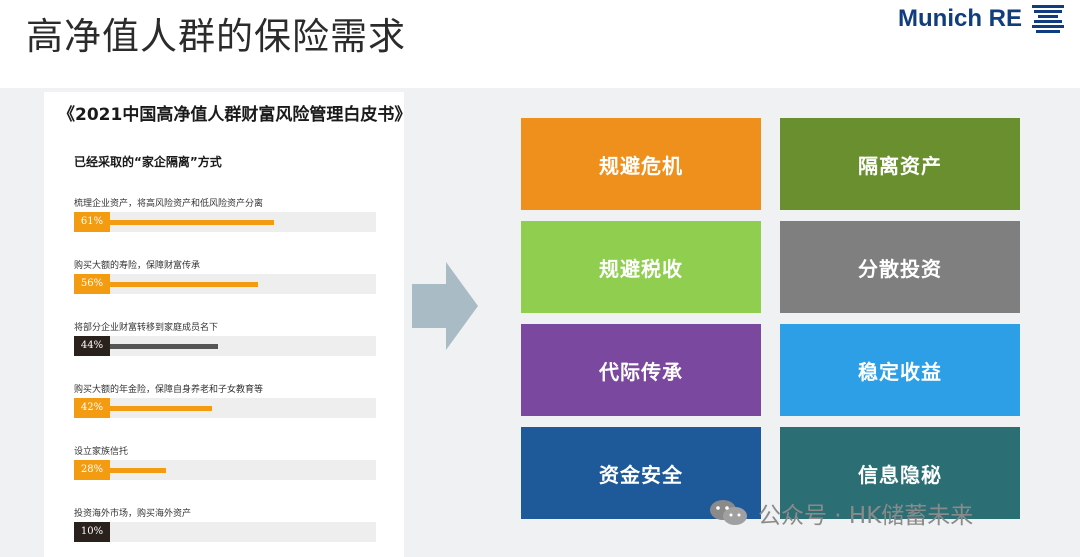  Describe the element at coordinates (92, 346) in the screenshot. I see `percent-badge: 44%` at that location.